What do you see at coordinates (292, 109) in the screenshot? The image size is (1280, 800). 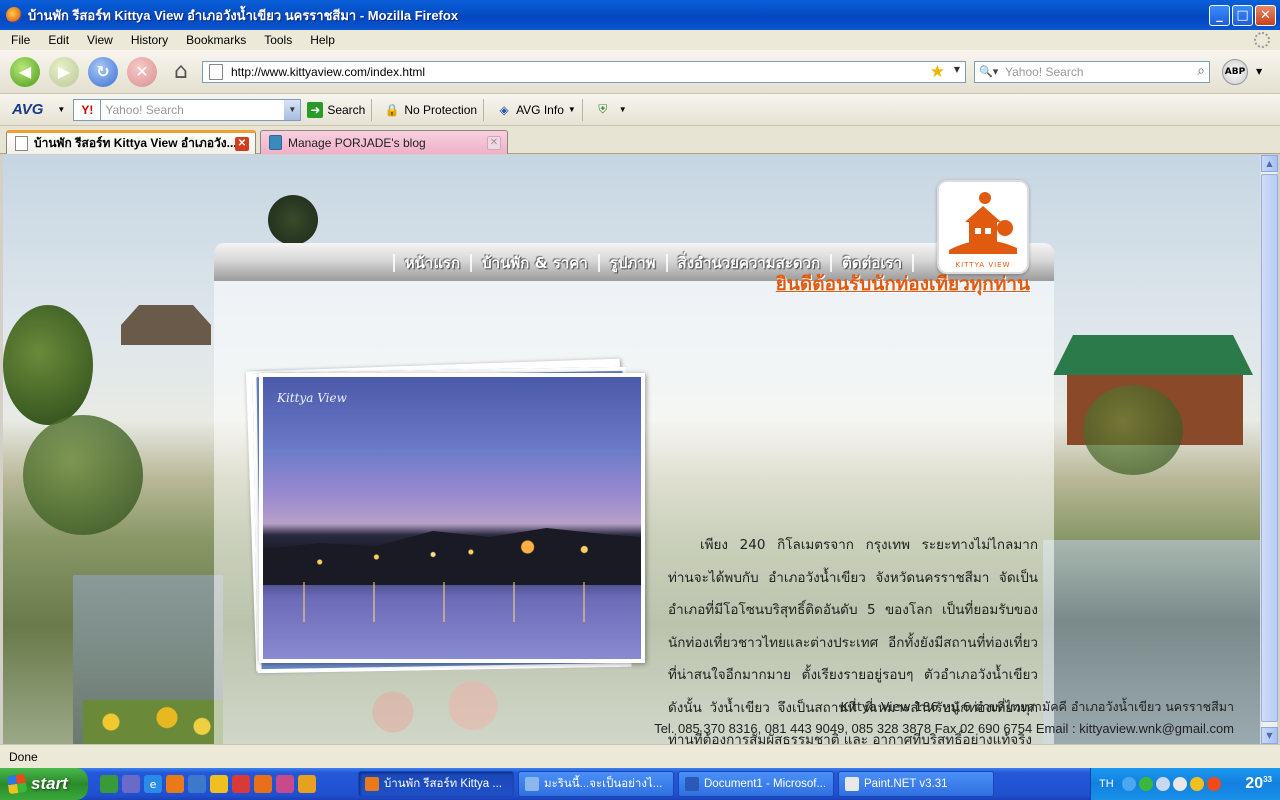 I see `avg-search-dropdown-icon: ▼` at bounding box center [292, 109].